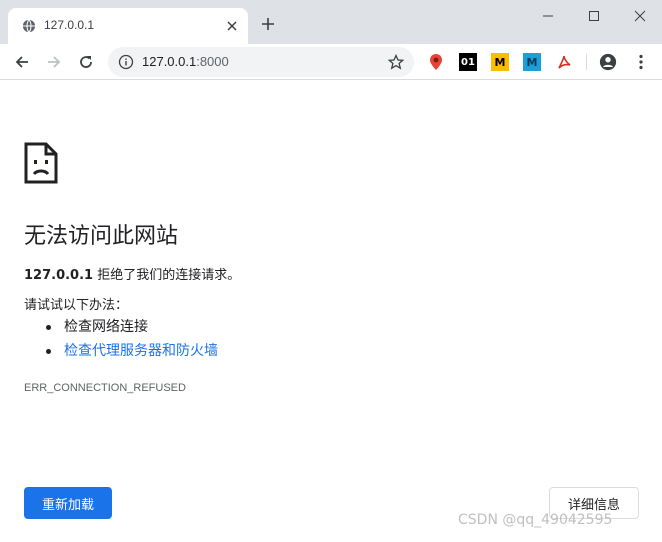 The height and width of the screenshot is (542, 662). What do you see at coordinates (268, 24) in the screenshot?
I see `new-tab-plus-icon` at bounding box center [268, 24].